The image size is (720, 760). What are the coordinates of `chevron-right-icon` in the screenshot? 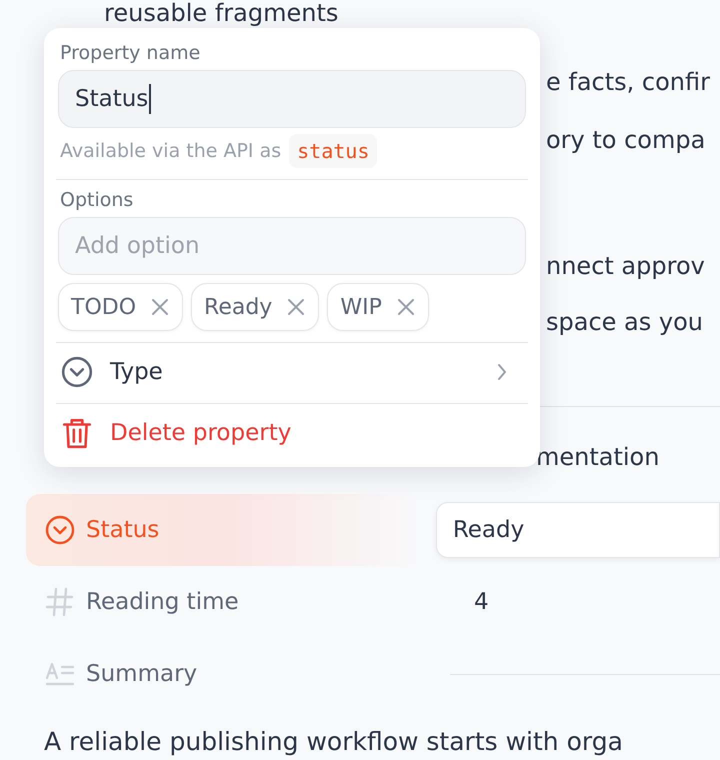 It's located at (502, 372).